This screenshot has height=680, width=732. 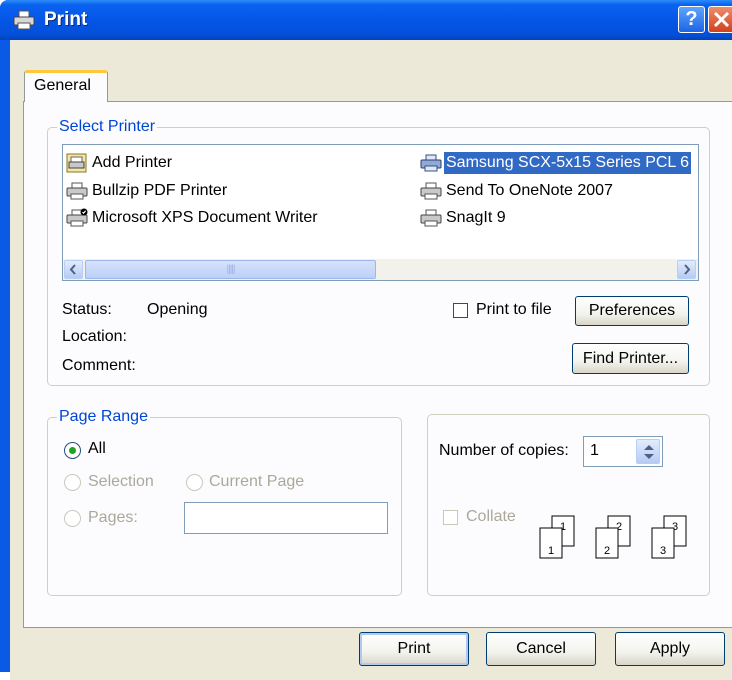 What do you see at coordinates (66, 19) in the screenshot?
I see `window-title: Print` at bounding box center [66, 19].